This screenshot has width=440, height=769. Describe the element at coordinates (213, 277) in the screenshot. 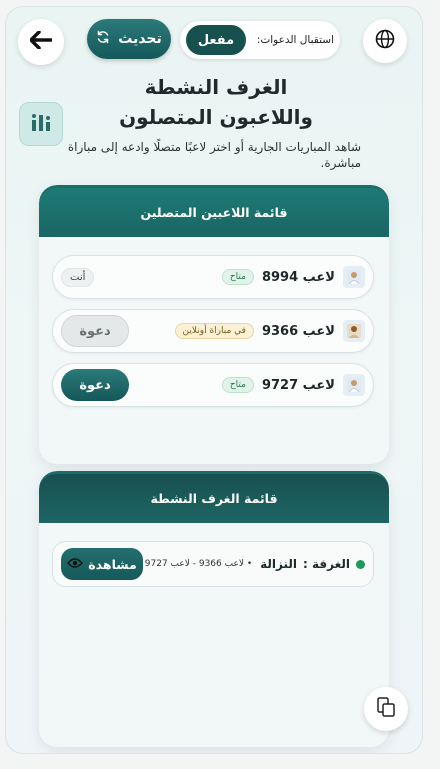

I see `player-row: لاعب 8994 متاح أنت` at that location.